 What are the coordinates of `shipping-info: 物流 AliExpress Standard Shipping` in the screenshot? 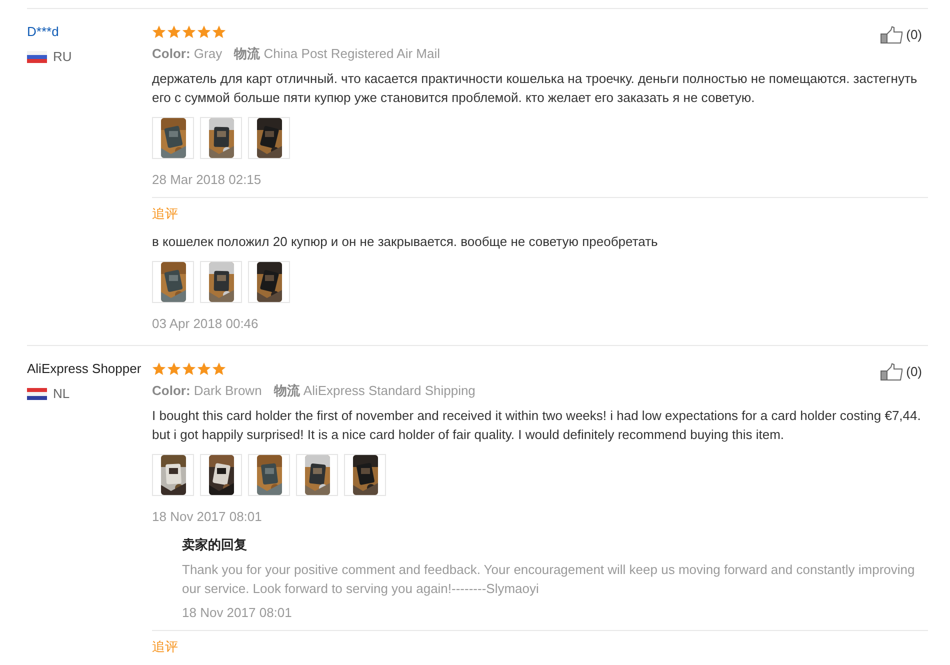 It's located at (375, 390).